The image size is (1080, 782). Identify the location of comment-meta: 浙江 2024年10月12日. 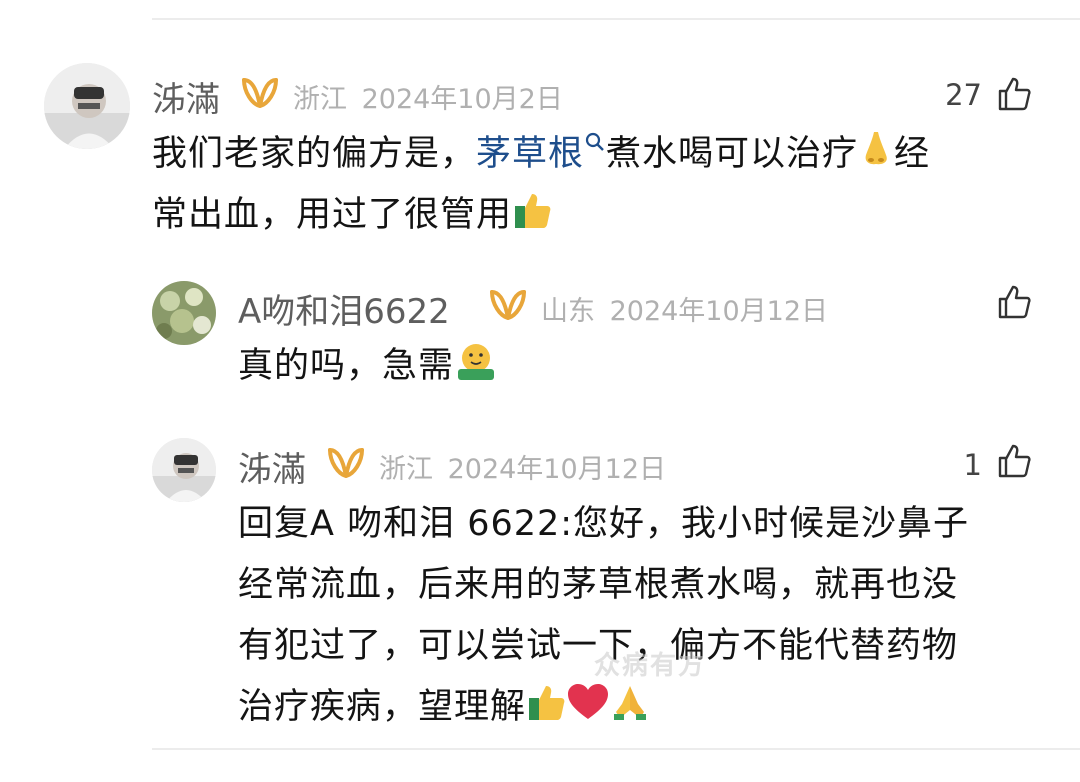
(522, 466).